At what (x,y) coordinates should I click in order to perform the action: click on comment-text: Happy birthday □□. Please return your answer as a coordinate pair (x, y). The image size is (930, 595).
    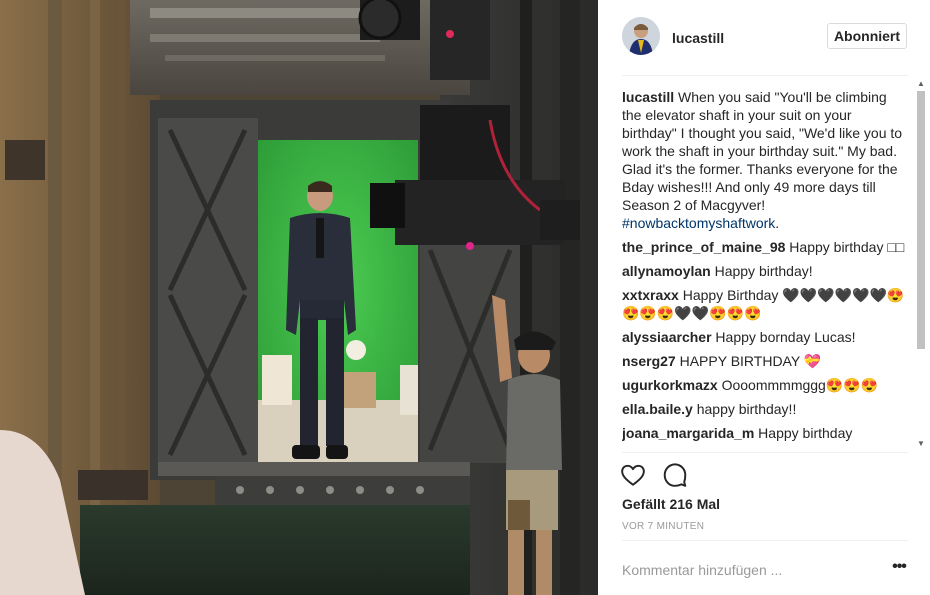
    Looking at the image, I should click on (845, 247).